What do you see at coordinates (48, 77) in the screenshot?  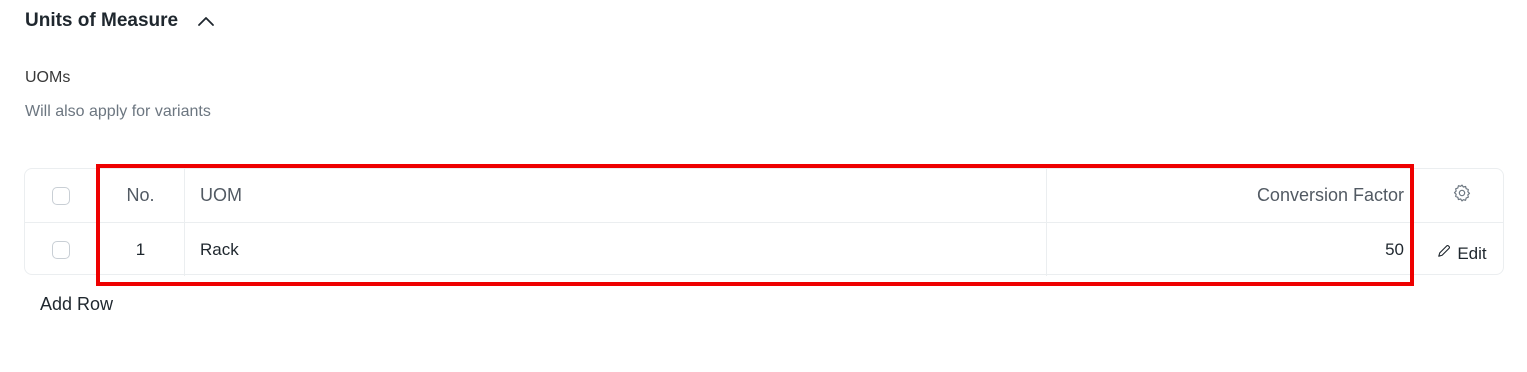 I see `field-label: UOMs` at bounding box center [48, 77].